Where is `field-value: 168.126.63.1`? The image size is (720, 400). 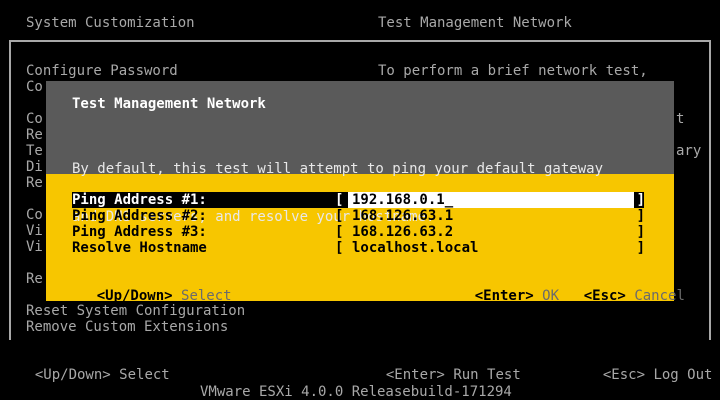 field-value: 168.126.63.1 is located at coordinates (403, 216).